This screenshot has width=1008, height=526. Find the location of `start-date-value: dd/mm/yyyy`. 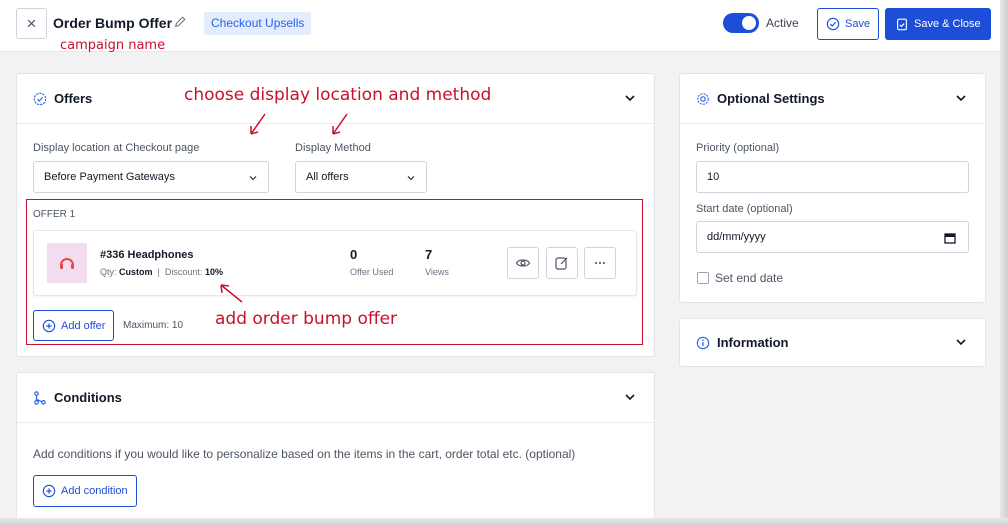

start-date-value: dd/mm/yyyy is located at coordinates (736, 237).